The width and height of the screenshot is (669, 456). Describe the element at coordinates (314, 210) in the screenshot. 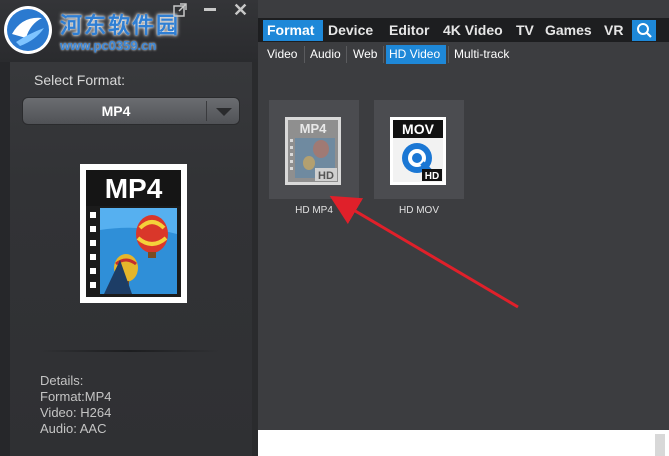

I see `format-label-hd-mp4: HD MP4` at that location.